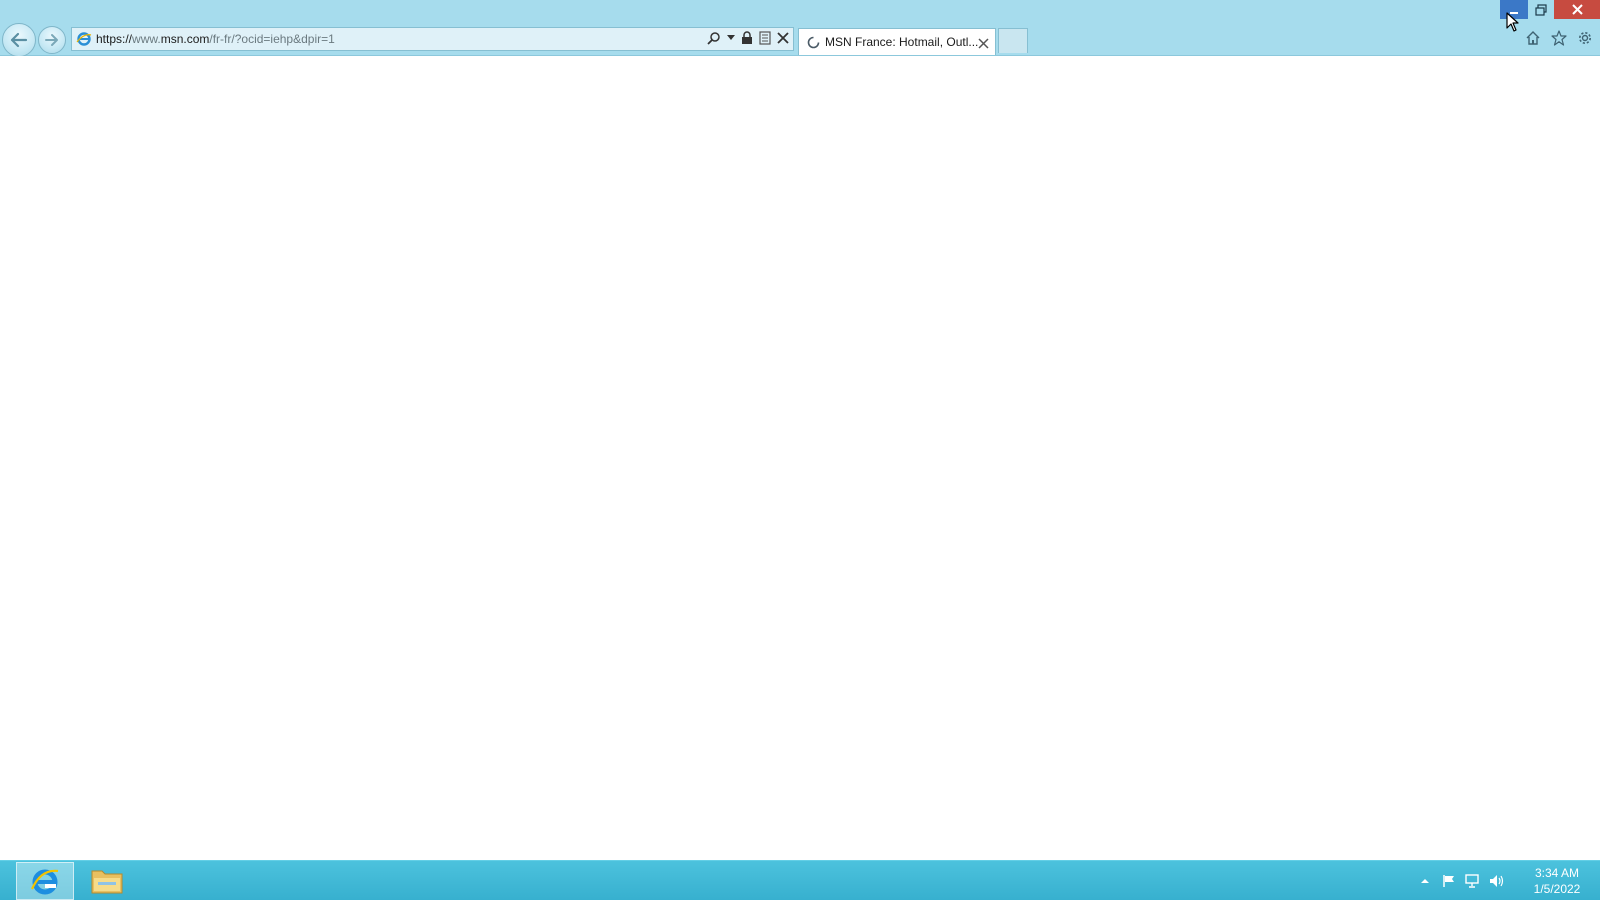 Image resolution: width=1600 pixels, height=901 pixels. Describe the element at coordinates (765, 38) in the screenshot. I see `compat-view-icon` at that location.